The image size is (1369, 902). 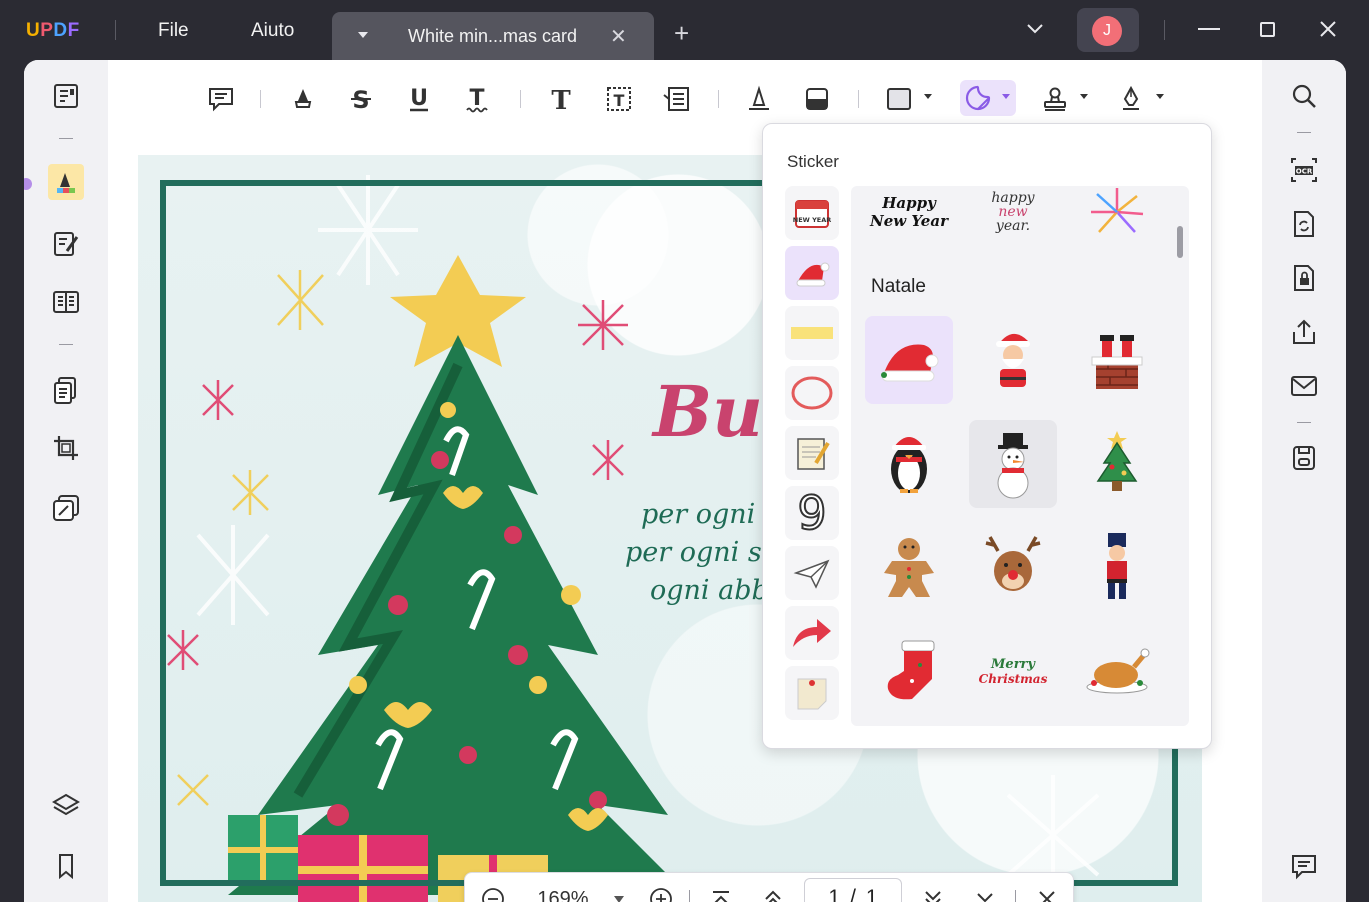 I want to click on tabs-dropdown-icon, so click(x=1035, y=29).